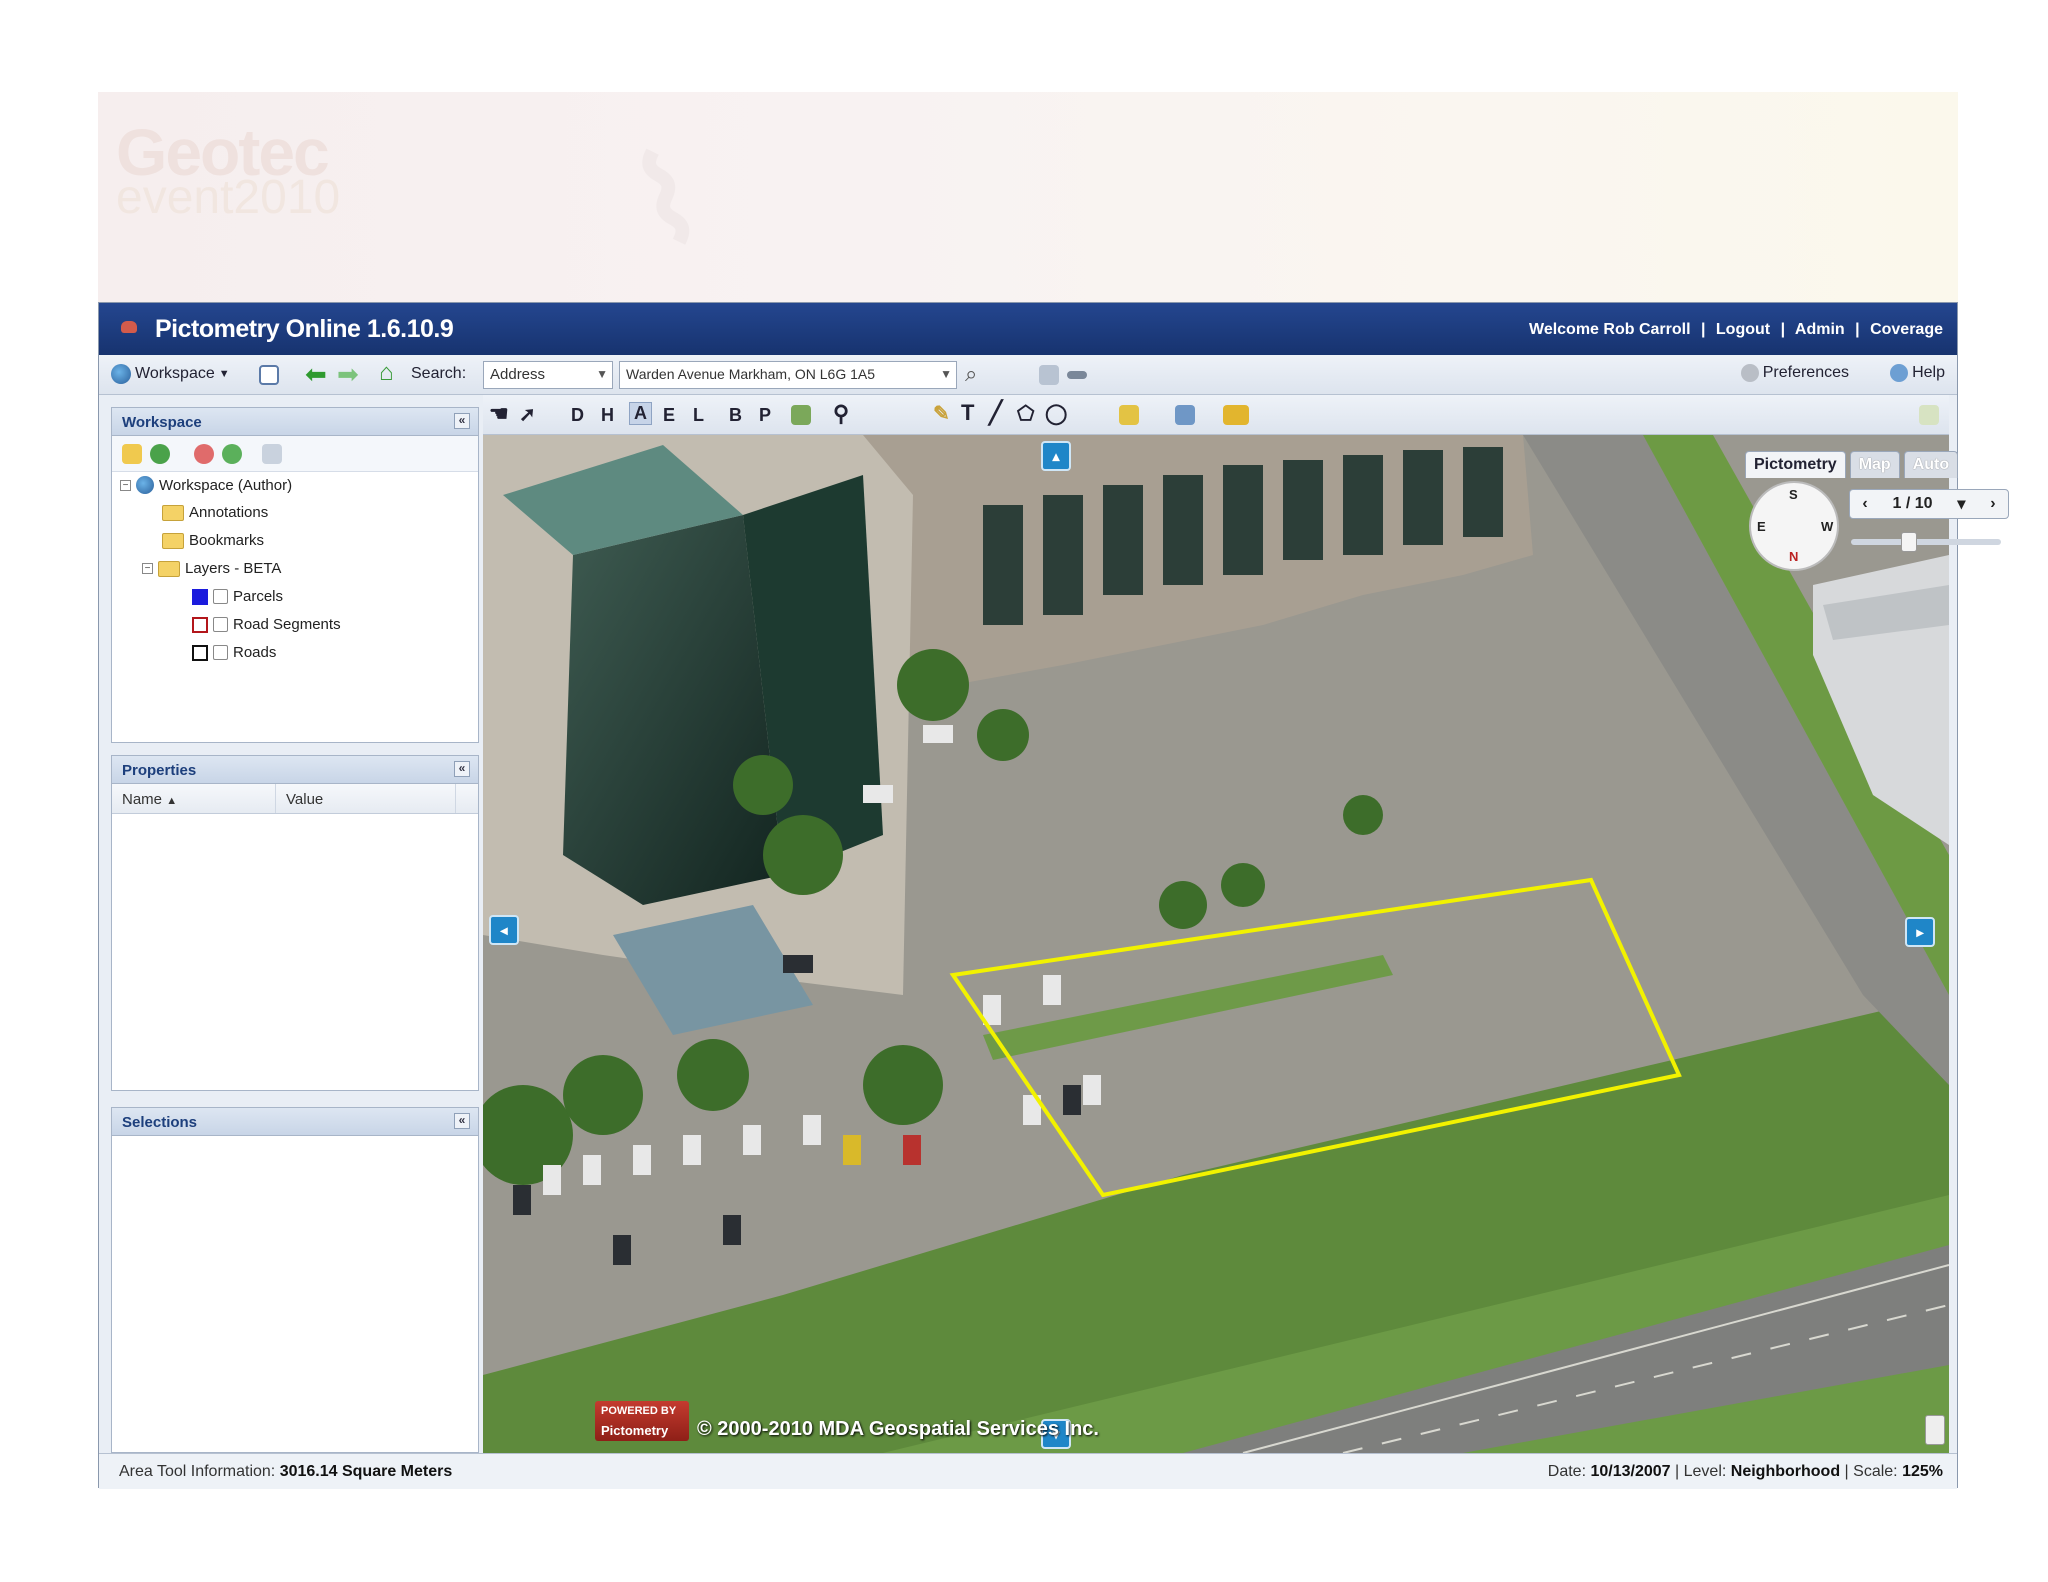 This screenshot has height=1582, width=2048. What do you see at coordinates (1056, 456) in the screenshot?
I see `rotate-north-button: ▴` at bounding box center [1056, 456].